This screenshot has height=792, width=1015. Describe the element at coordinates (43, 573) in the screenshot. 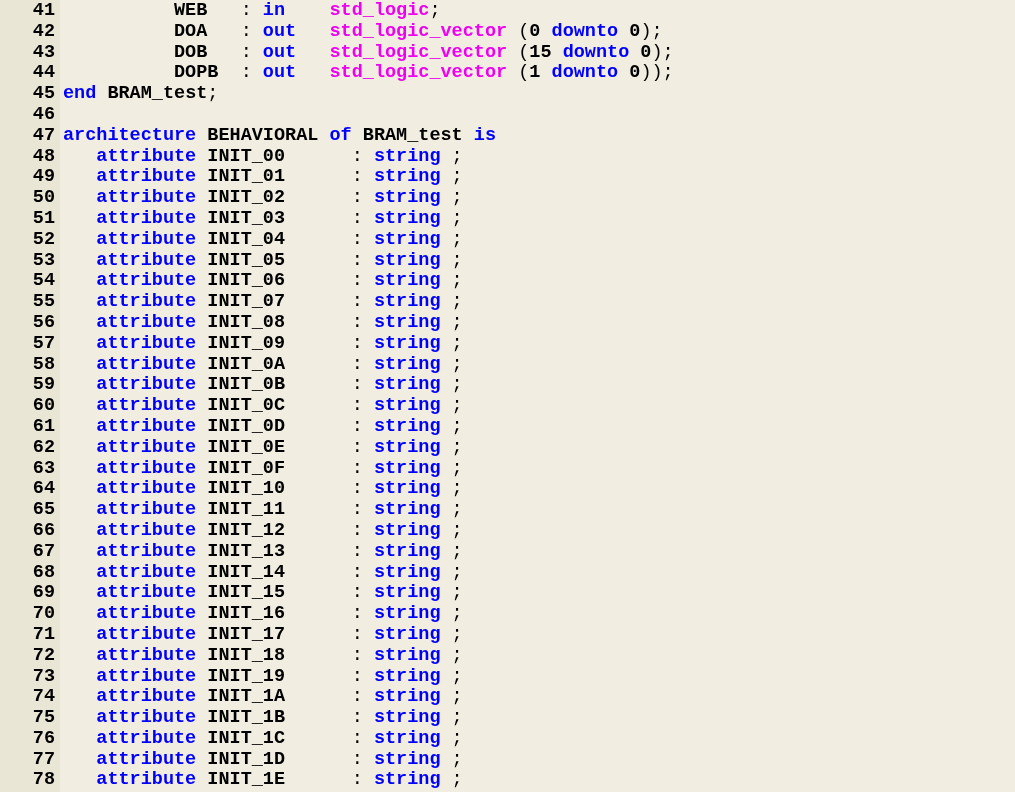

I see `line-number: 68` at that location.